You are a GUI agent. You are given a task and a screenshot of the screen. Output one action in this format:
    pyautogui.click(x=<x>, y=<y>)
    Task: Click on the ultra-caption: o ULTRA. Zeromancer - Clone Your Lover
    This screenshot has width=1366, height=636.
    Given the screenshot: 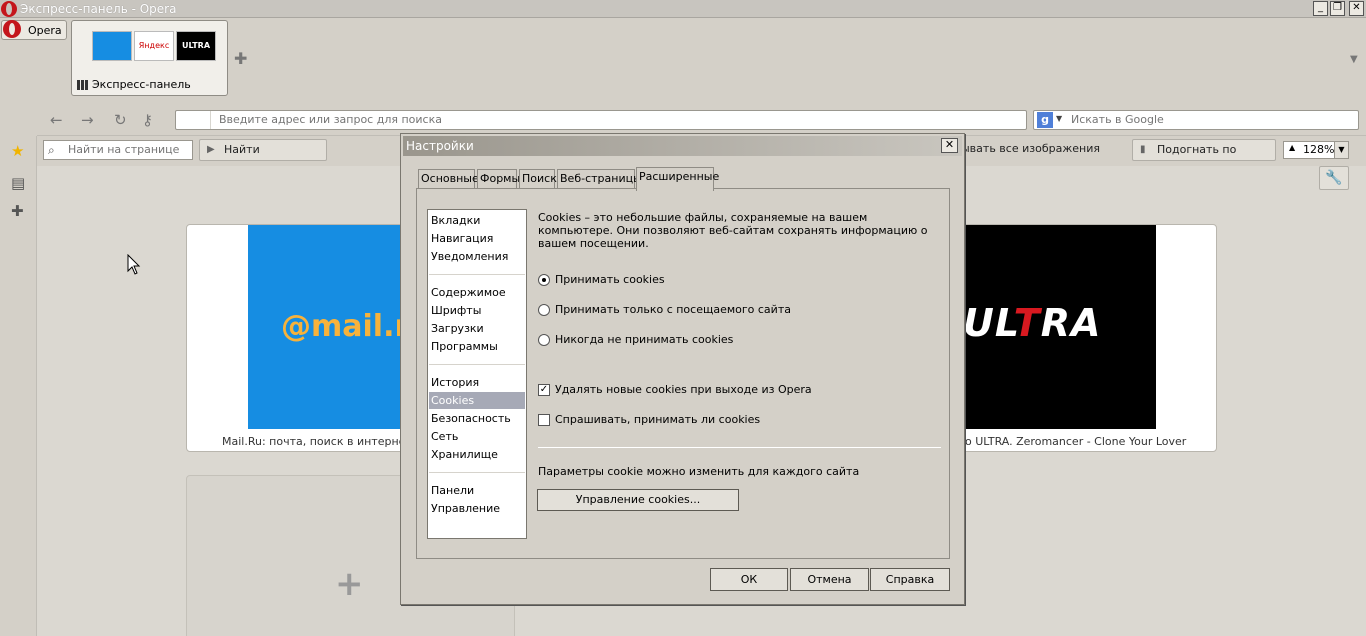 What is the action you would take?
    pyautogui.click(x=1076, y=441)
    